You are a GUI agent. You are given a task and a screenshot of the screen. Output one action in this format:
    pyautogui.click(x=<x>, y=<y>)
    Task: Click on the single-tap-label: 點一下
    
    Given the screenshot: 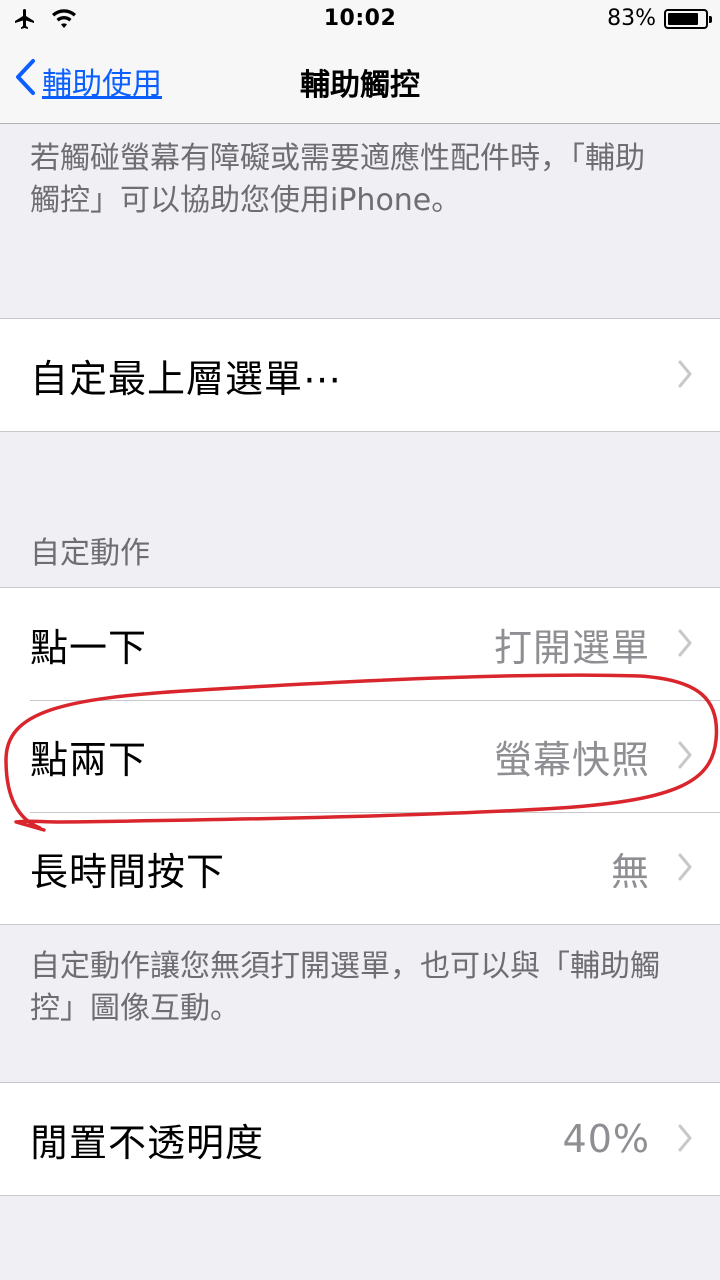 What is the action you would take?
    pyautogui.click(x=89, y=647)
    